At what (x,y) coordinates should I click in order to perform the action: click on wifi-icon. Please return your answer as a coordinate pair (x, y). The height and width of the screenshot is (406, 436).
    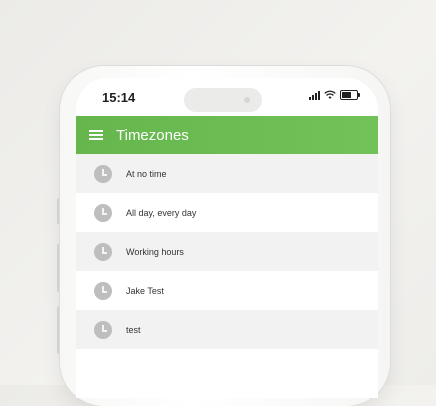
    Looking at the image, I should click on (330, 94).